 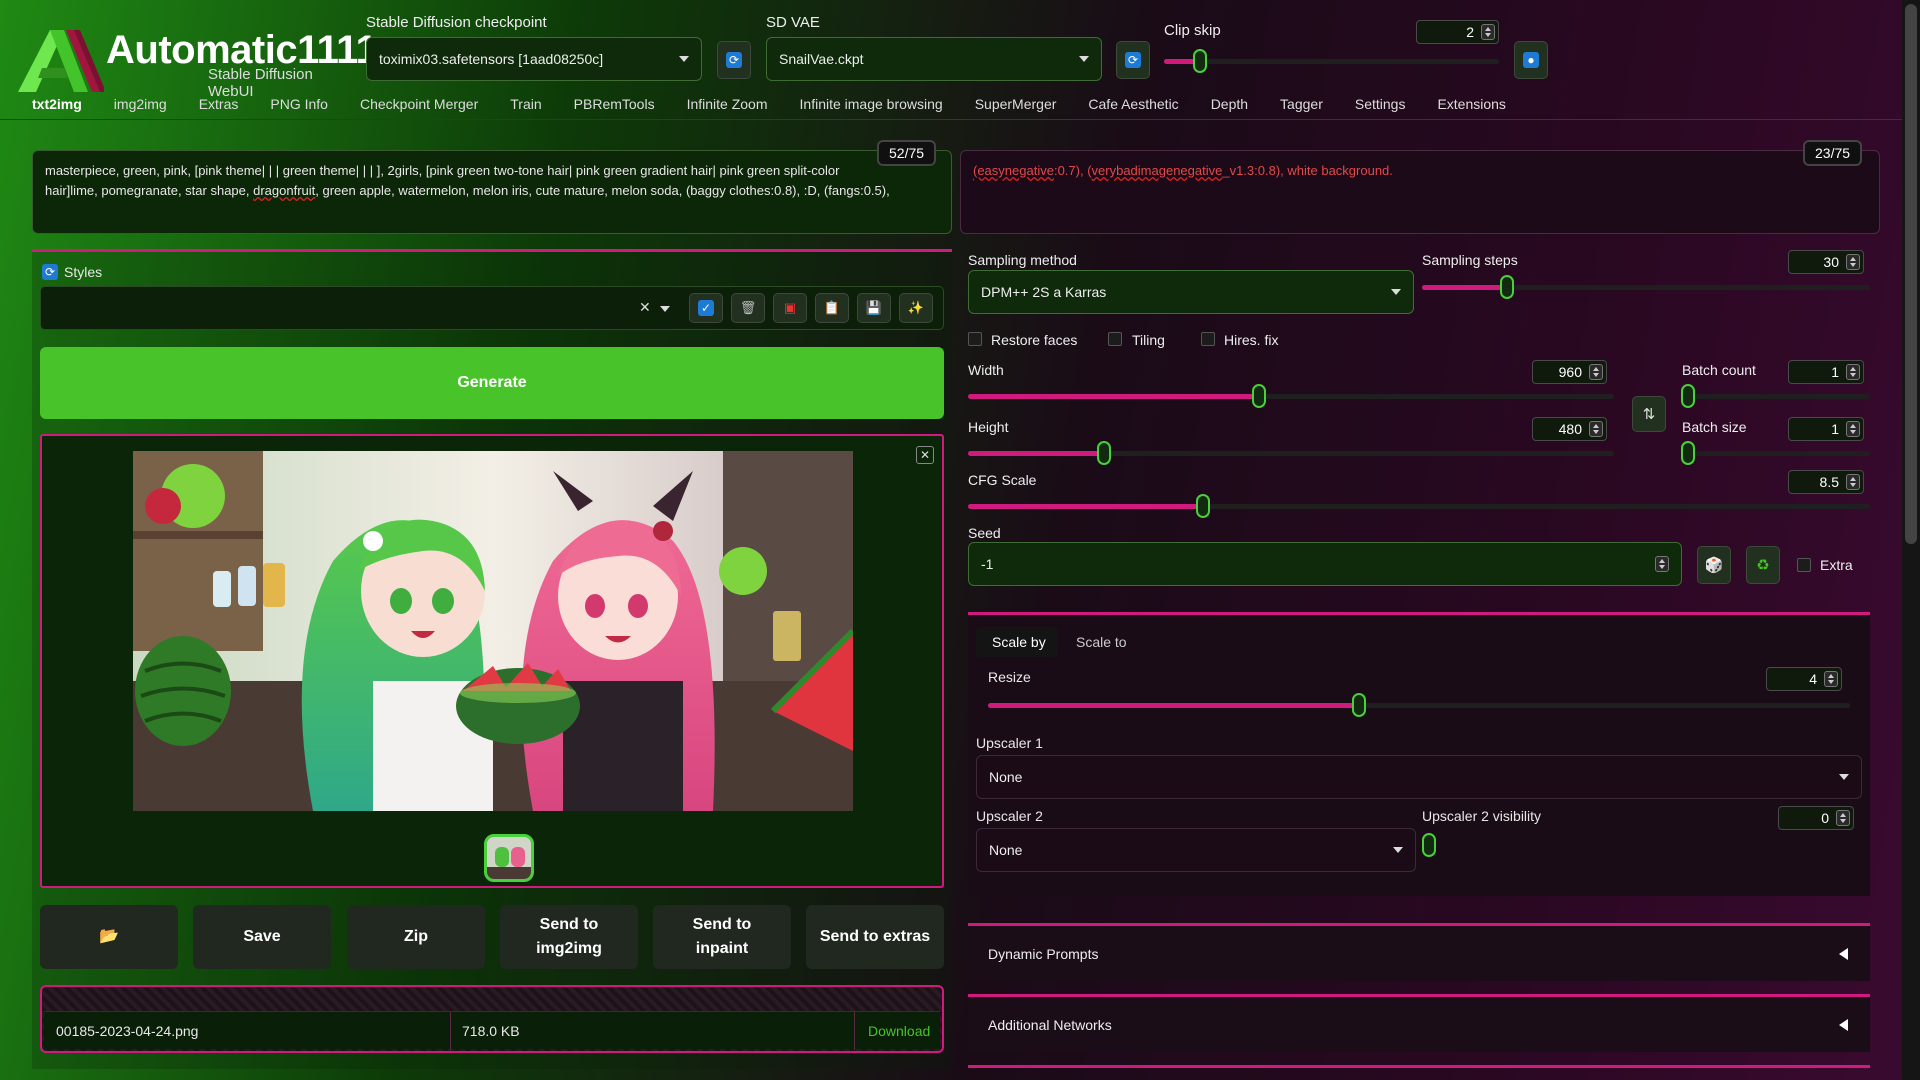 I want to click on tab-infinite-zoom: Infinite Zoom, so click(x=727, y=107).